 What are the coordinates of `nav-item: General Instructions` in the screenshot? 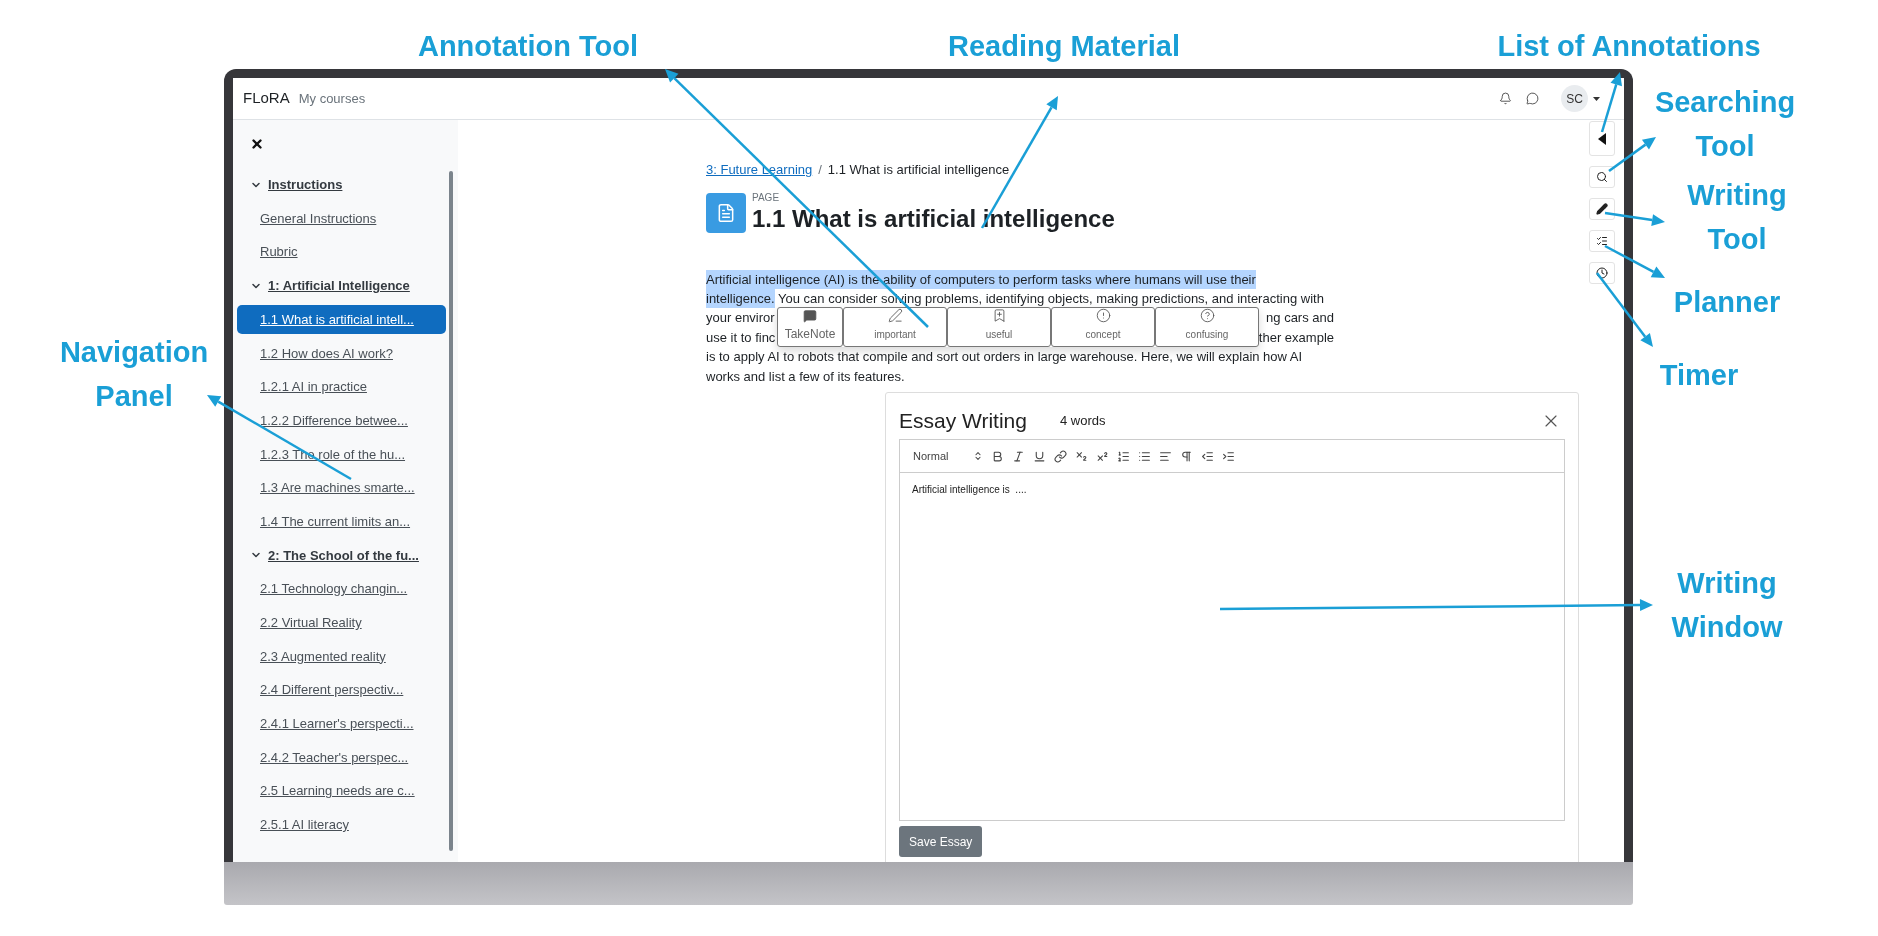 It's located at (341, 219).